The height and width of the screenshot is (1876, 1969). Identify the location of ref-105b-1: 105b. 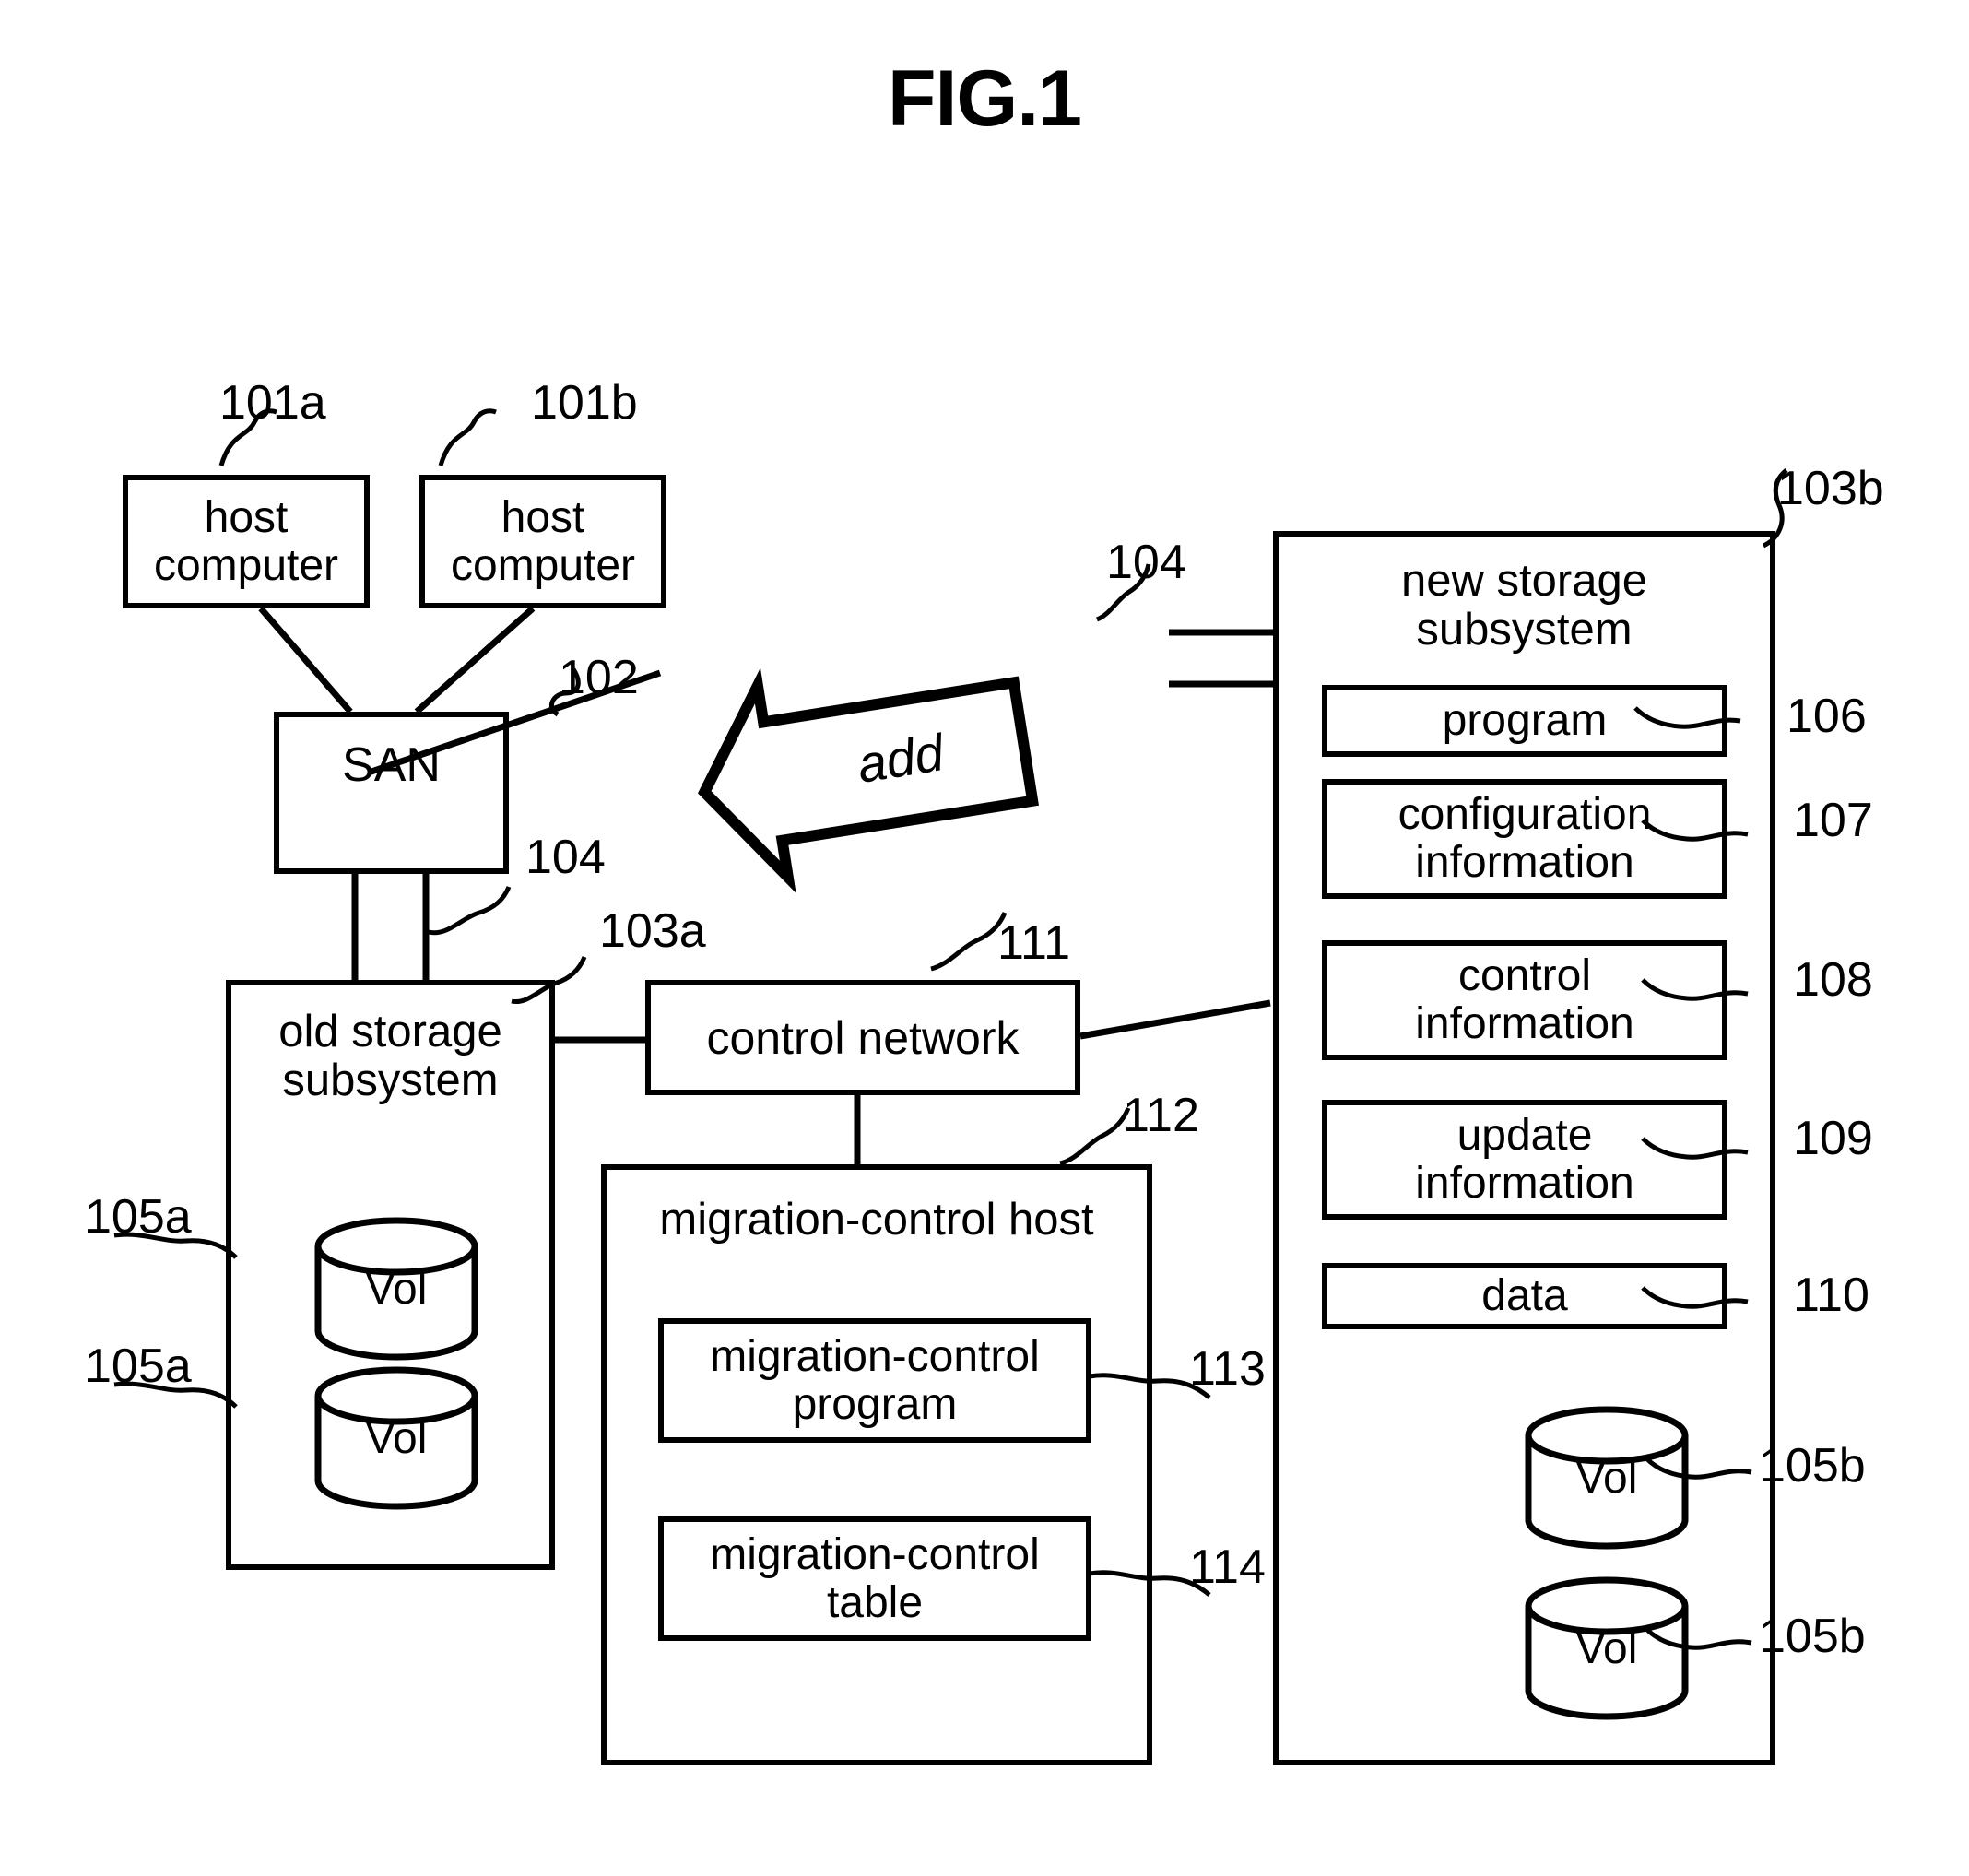
(1813, 1466).